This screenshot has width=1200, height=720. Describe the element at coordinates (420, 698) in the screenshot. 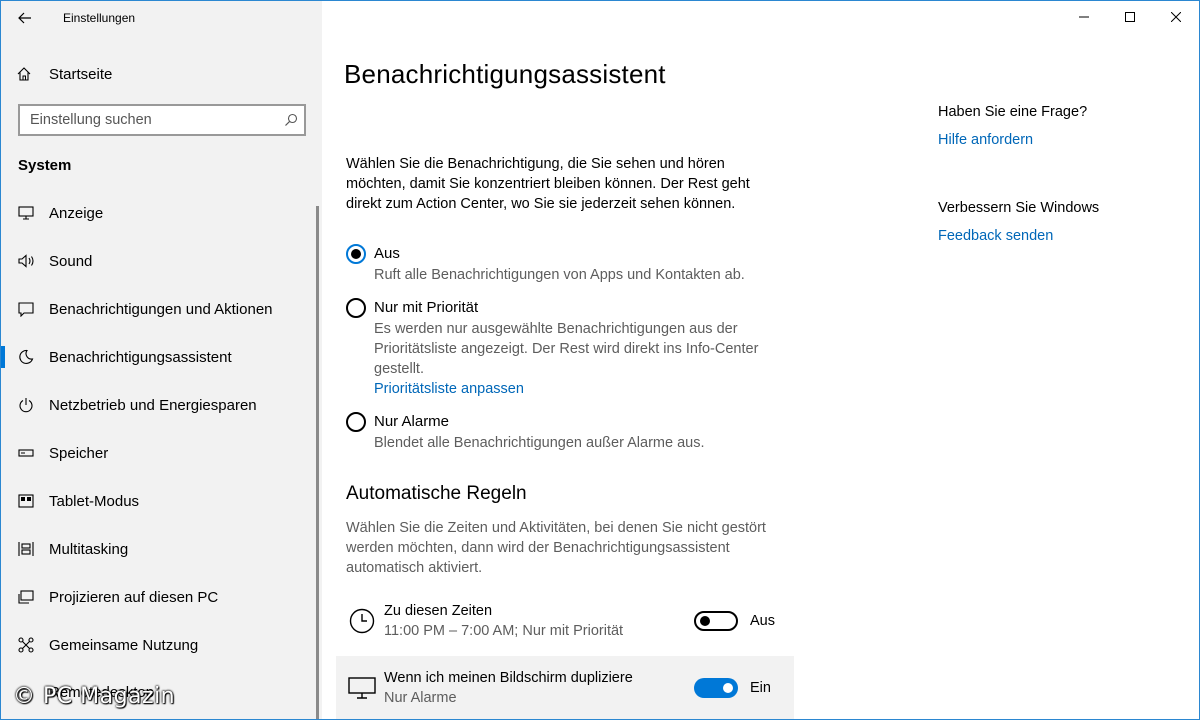

I see `rule-subtitle: Nur Alarme` at that location.